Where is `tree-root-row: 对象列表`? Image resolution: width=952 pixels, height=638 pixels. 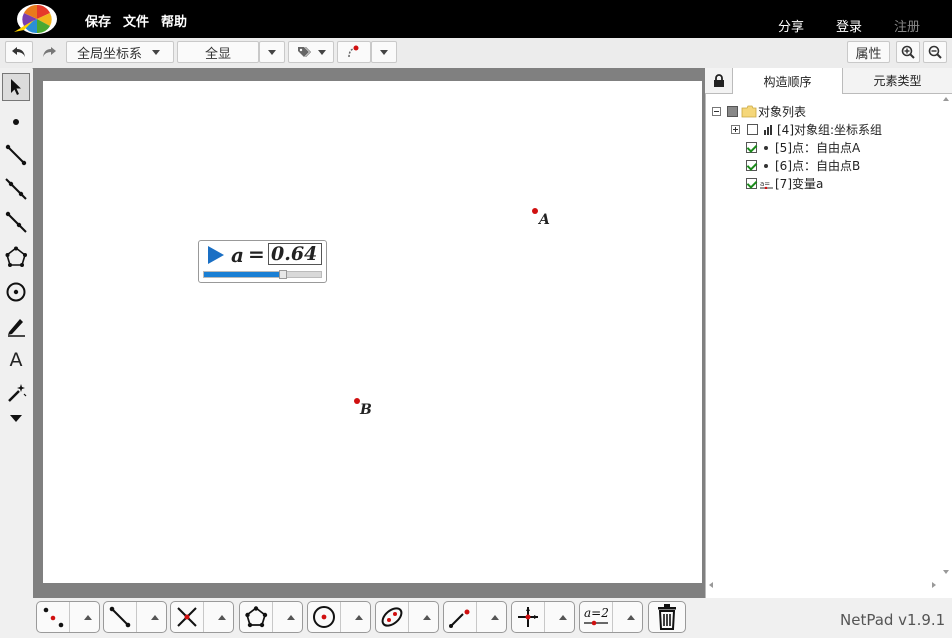 tree-root-row: 对象列表 is located at coordinates (759, 111).